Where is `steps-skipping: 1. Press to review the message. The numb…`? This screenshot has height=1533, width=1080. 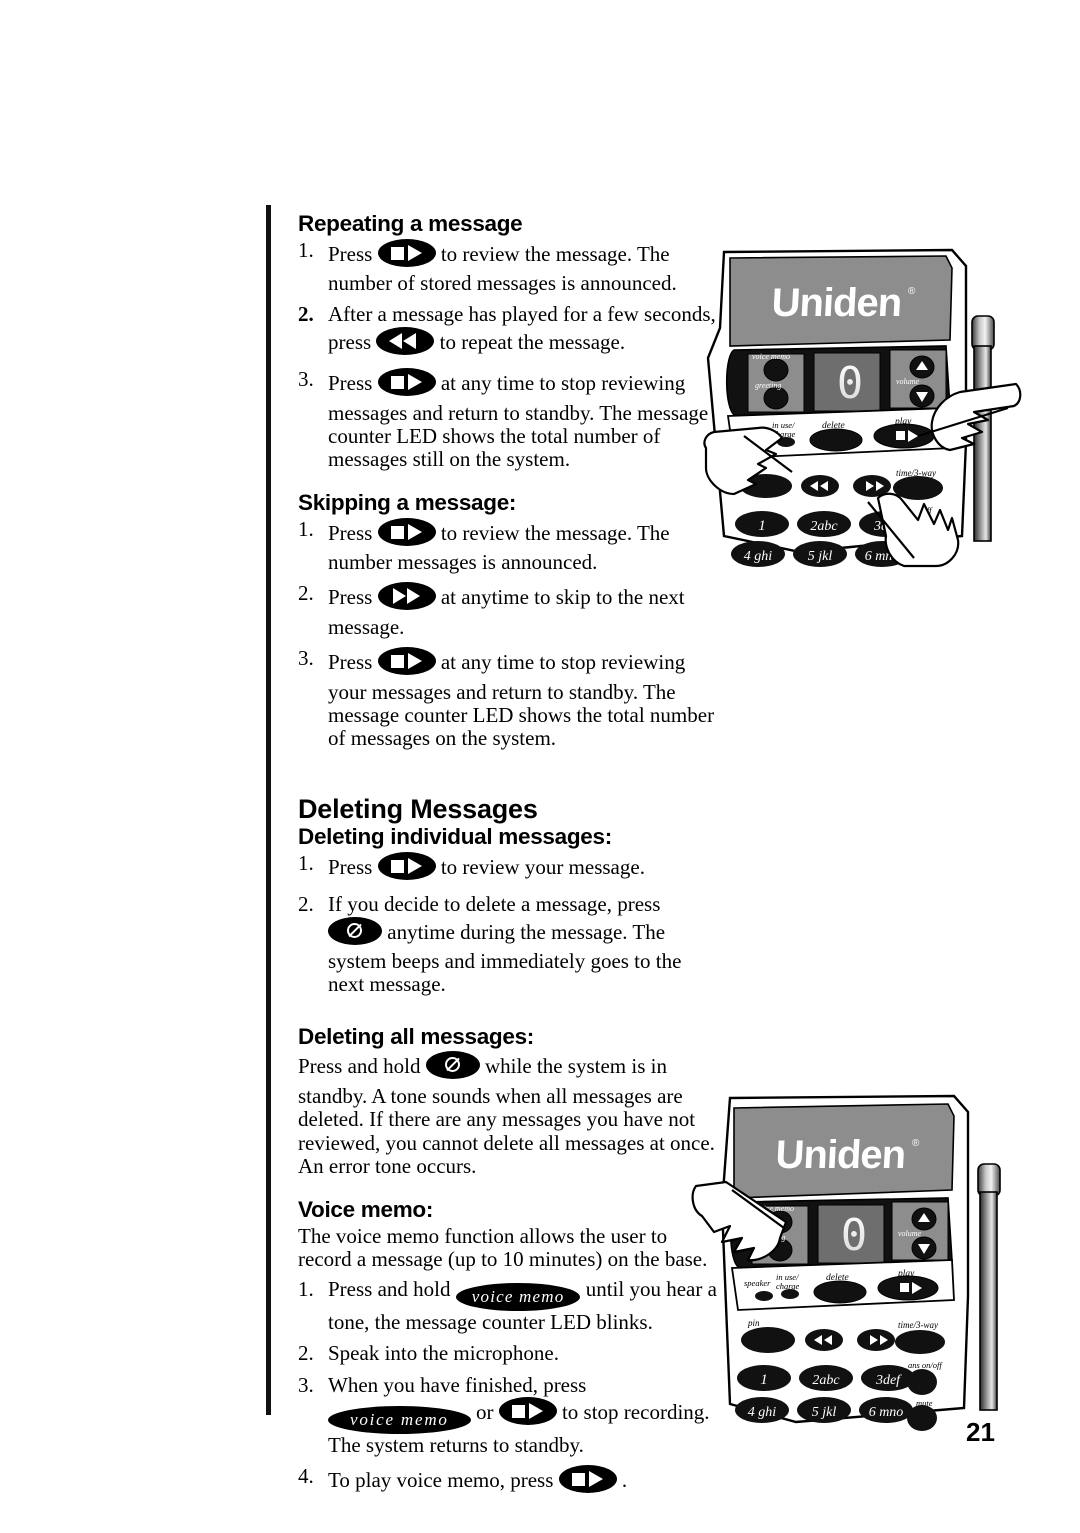 steps-skipping: 1. Press to review the message. The numb… is located at coordinates (508, 633).